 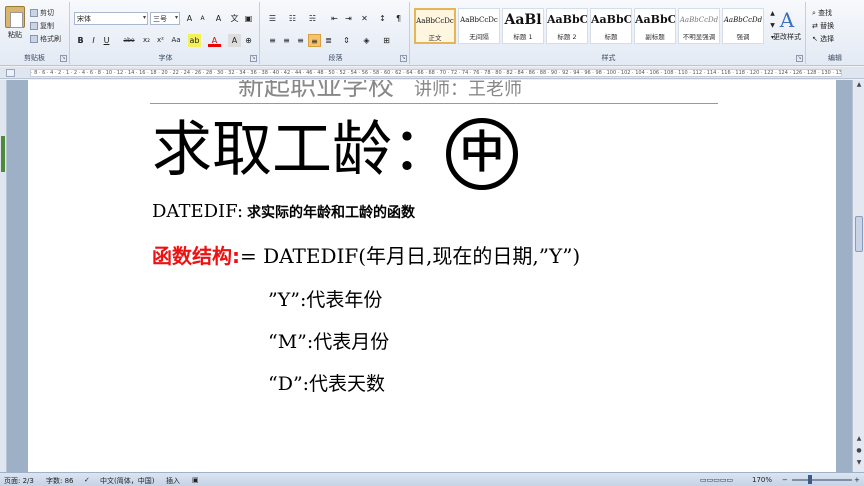 What do you see at coordinates (93, 40) in the screenshot?
I see `italic-button: I` at bounding box center [93, 40].